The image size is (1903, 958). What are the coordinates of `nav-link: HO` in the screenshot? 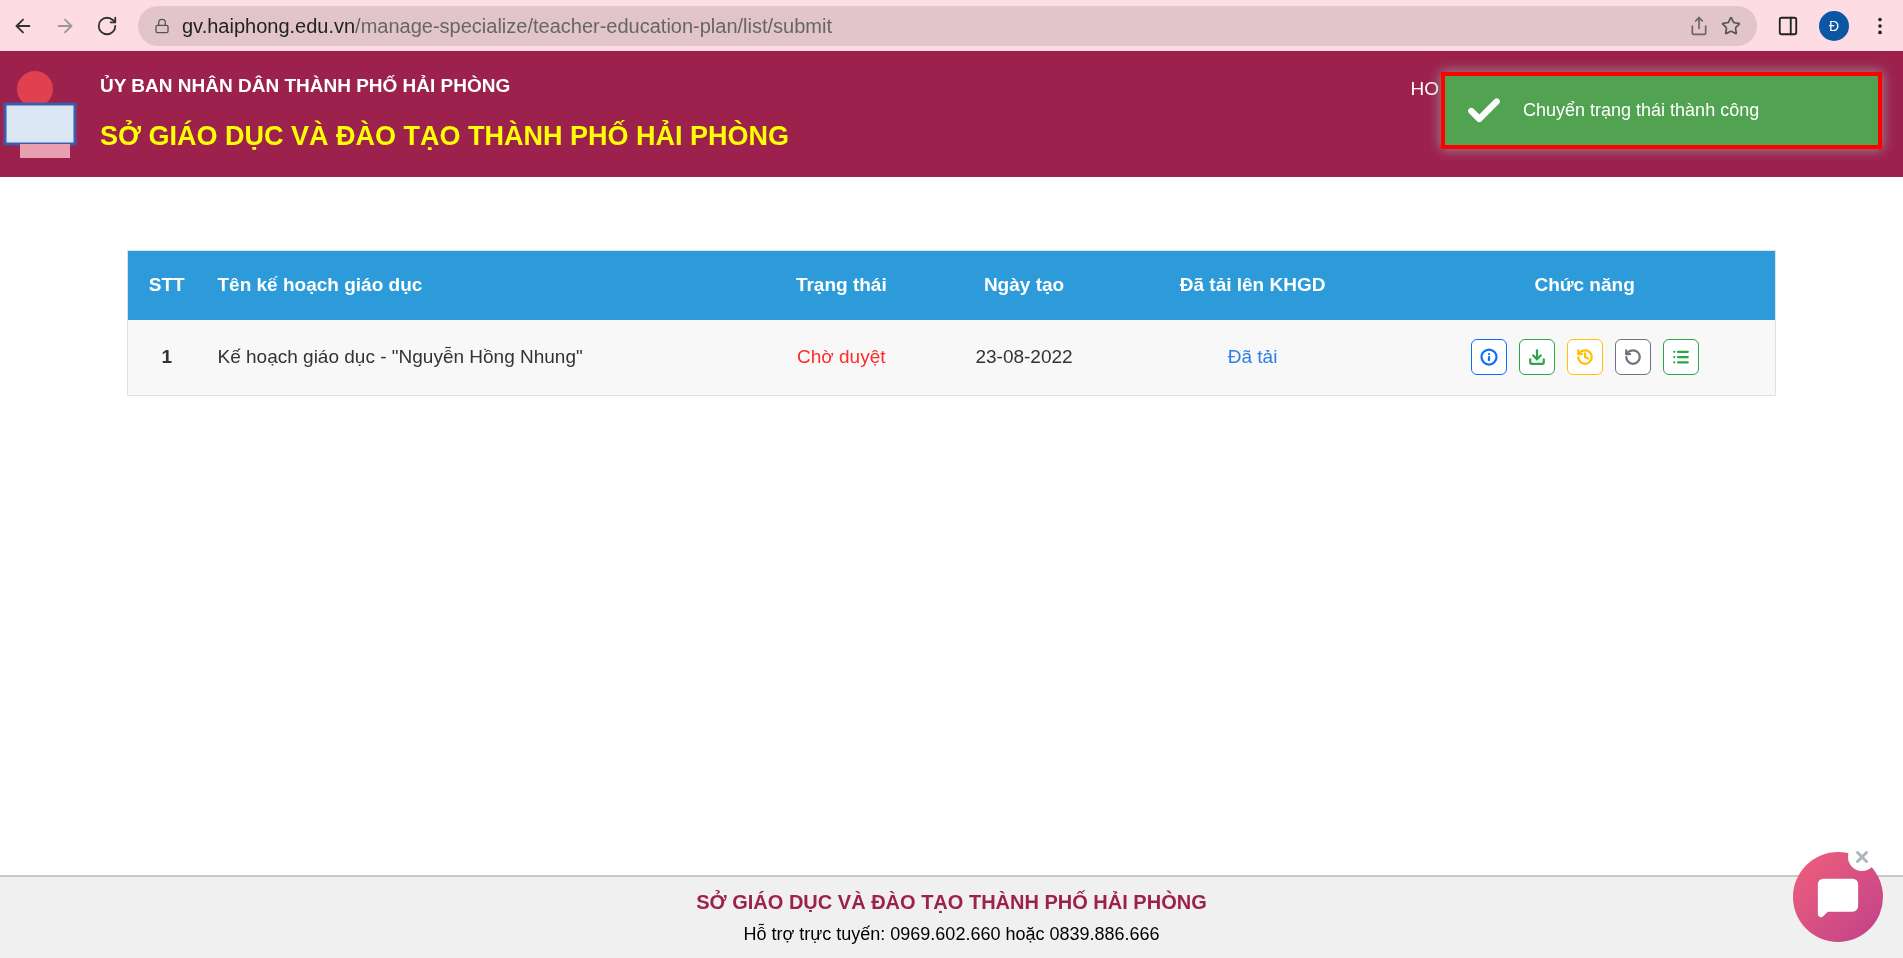 It's located at (1424, 89).